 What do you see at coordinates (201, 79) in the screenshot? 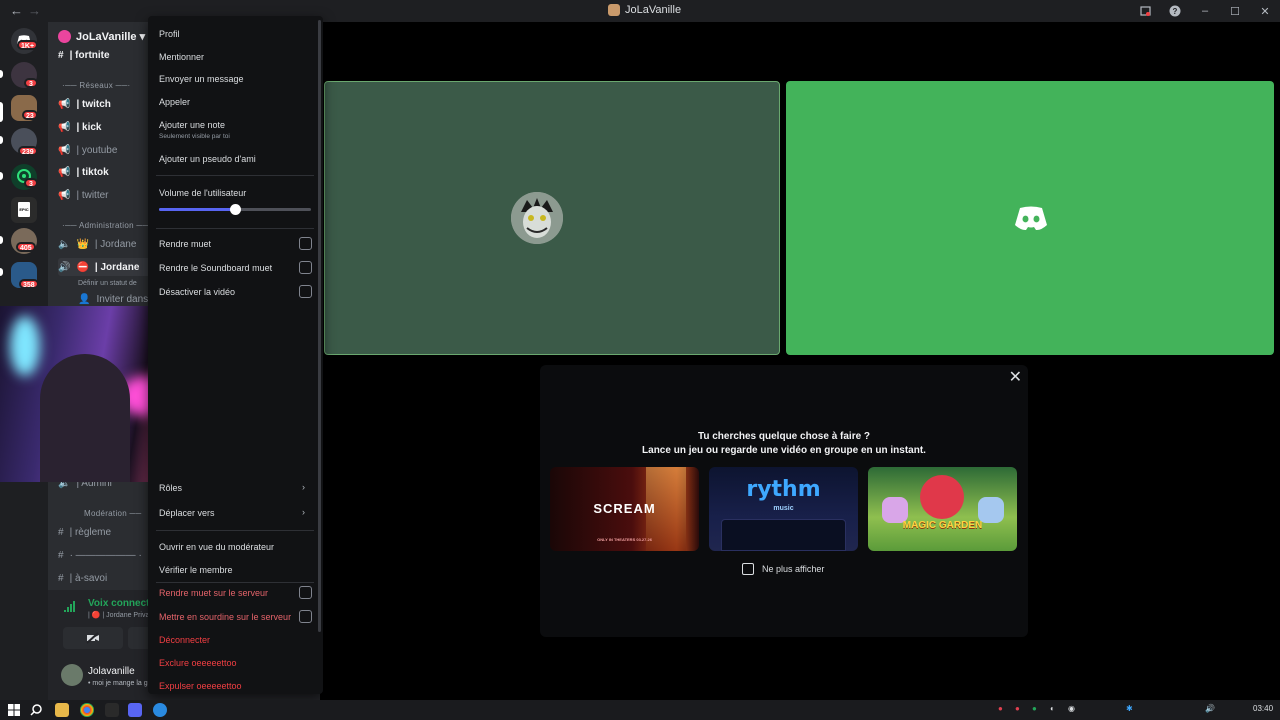
I see `menu-envoyer-message: Envoyer un message` at bounding box center [201, 79].